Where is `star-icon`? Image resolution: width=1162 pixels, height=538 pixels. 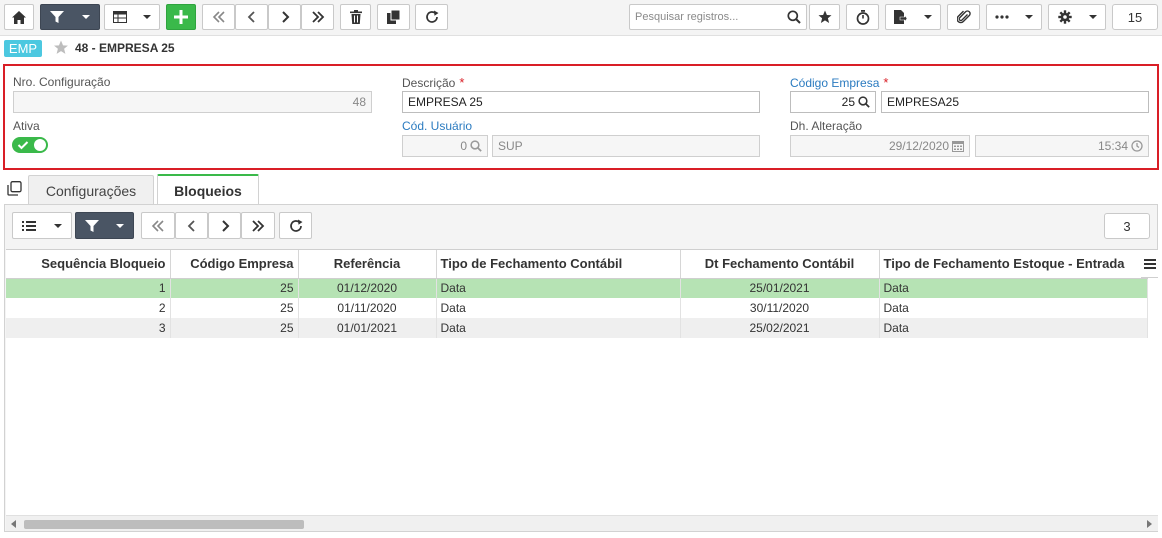 star-icon is located at coordinates (61, 49).